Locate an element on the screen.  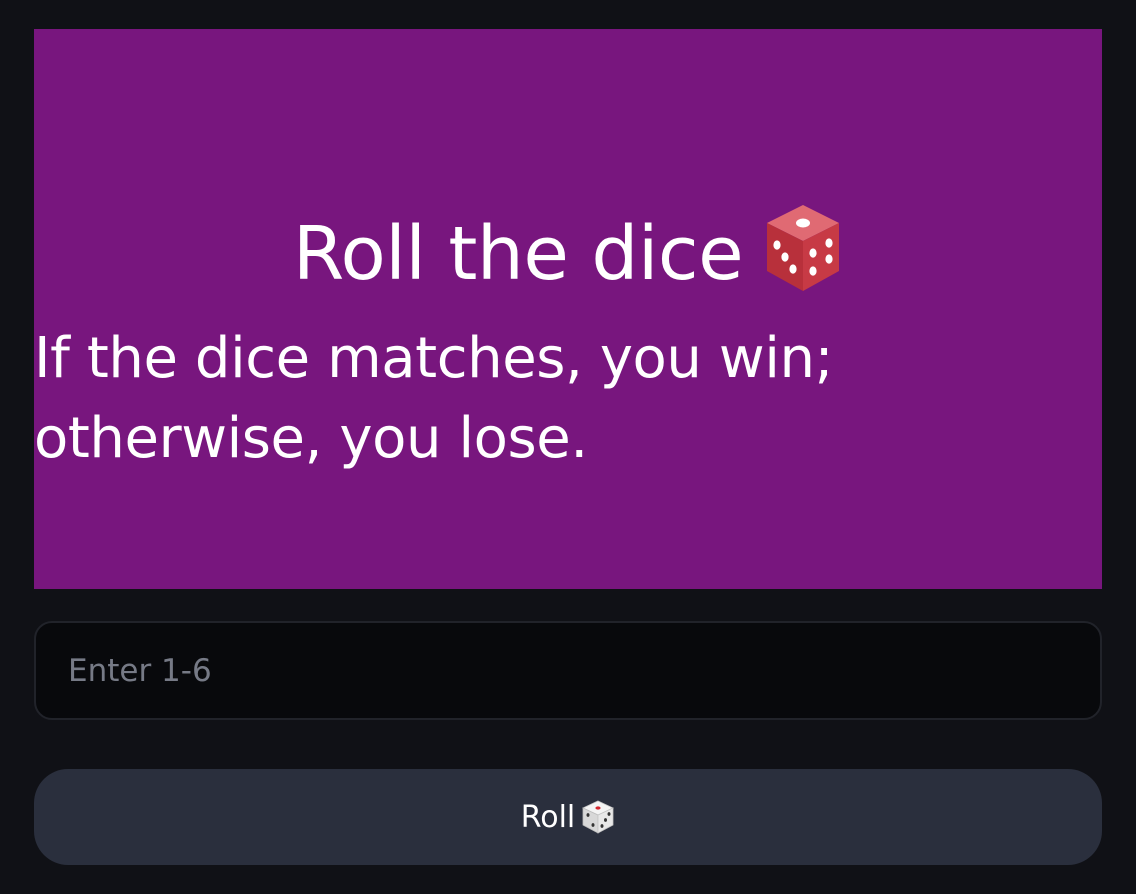
roll-button-label: Roll is located at coordinates (548, 817).